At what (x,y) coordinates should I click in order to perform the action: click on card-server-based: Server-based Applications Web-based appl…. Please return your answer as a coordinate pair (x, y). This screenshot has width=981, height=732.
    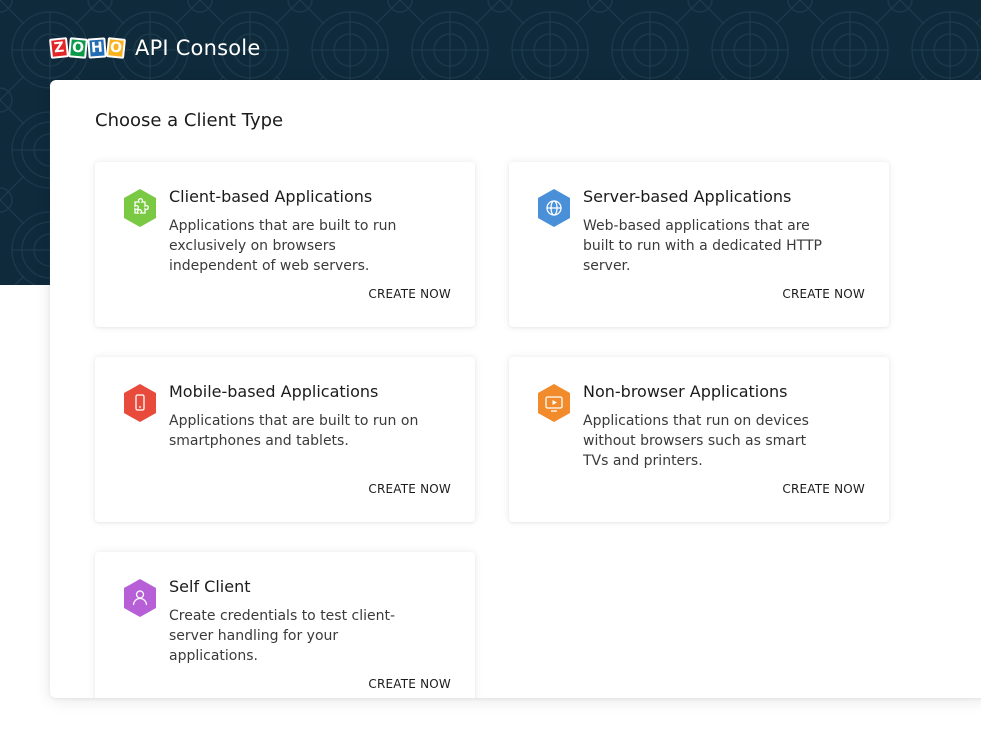
    Looking at the image, I should click on (699, 244).